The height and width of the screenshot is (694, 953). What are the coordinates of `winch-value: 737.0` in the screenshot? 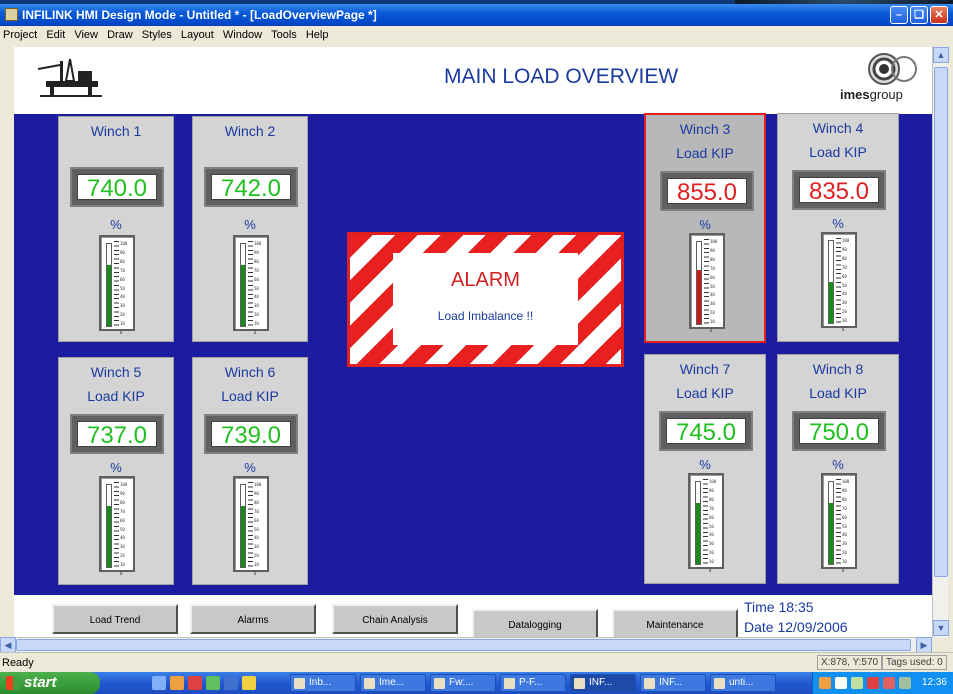 It's located at (117, 435).